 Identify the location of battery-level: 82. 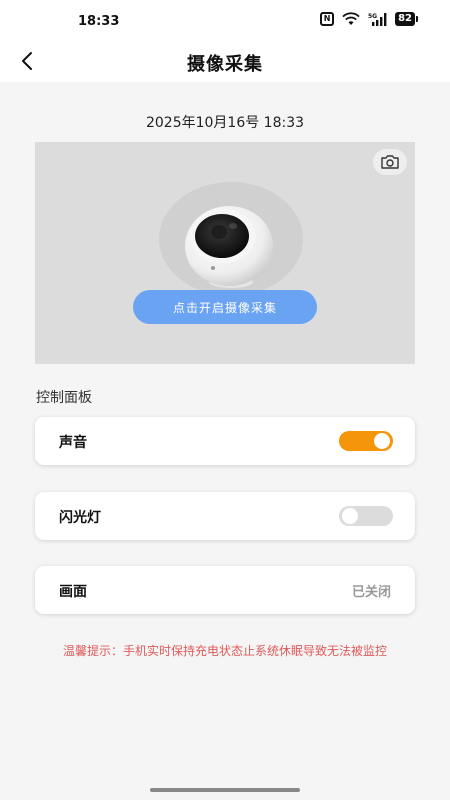
(405, 19).